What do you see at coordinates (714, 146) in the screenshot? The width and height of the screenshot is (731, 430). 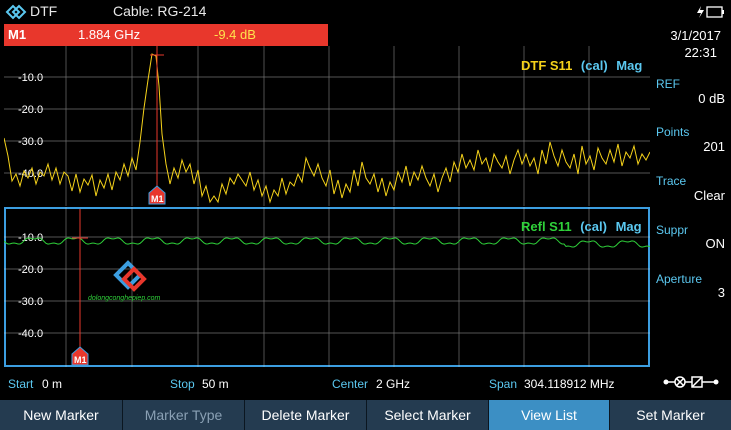 I see `param-points-value: 201` at bounding box center [714, 146].